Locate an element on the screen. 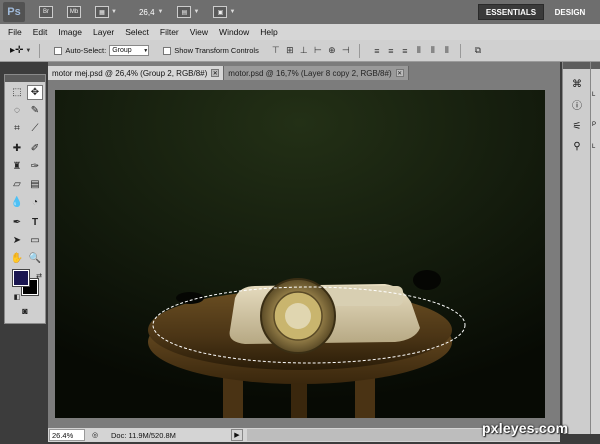  info-icon: ◎ is located at coordinates (95, 435).